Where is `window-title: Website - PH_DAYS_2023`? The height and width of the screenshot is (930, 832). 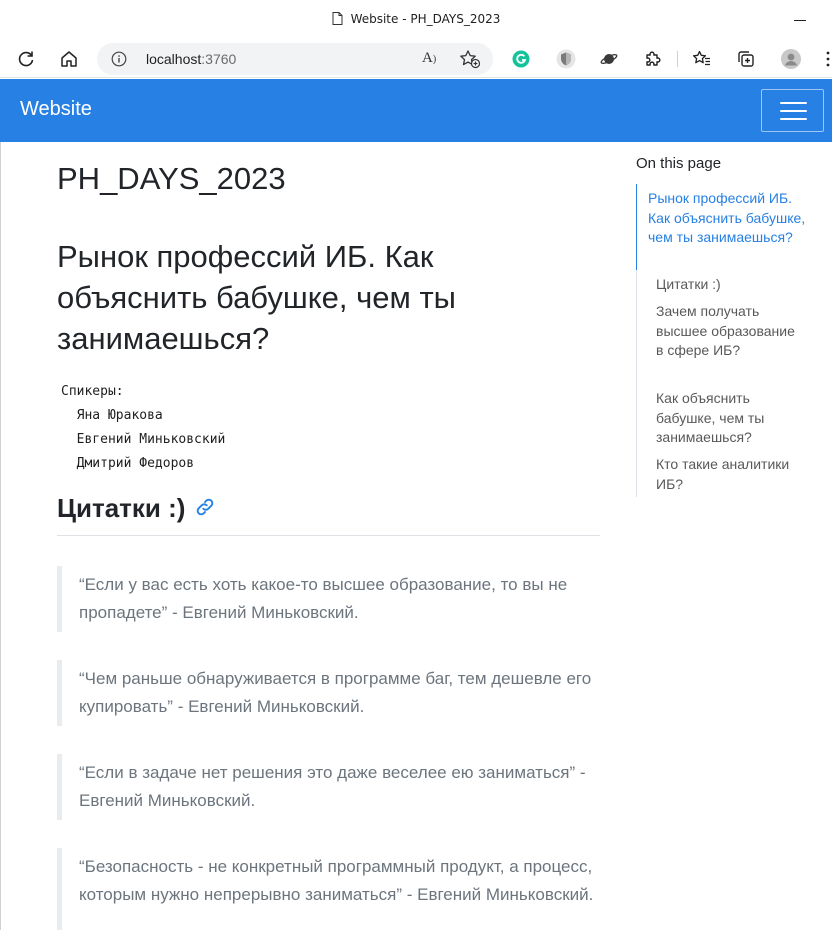
window-title: Website - PH_DAYS_2023 is located at coordinates (416, 19).